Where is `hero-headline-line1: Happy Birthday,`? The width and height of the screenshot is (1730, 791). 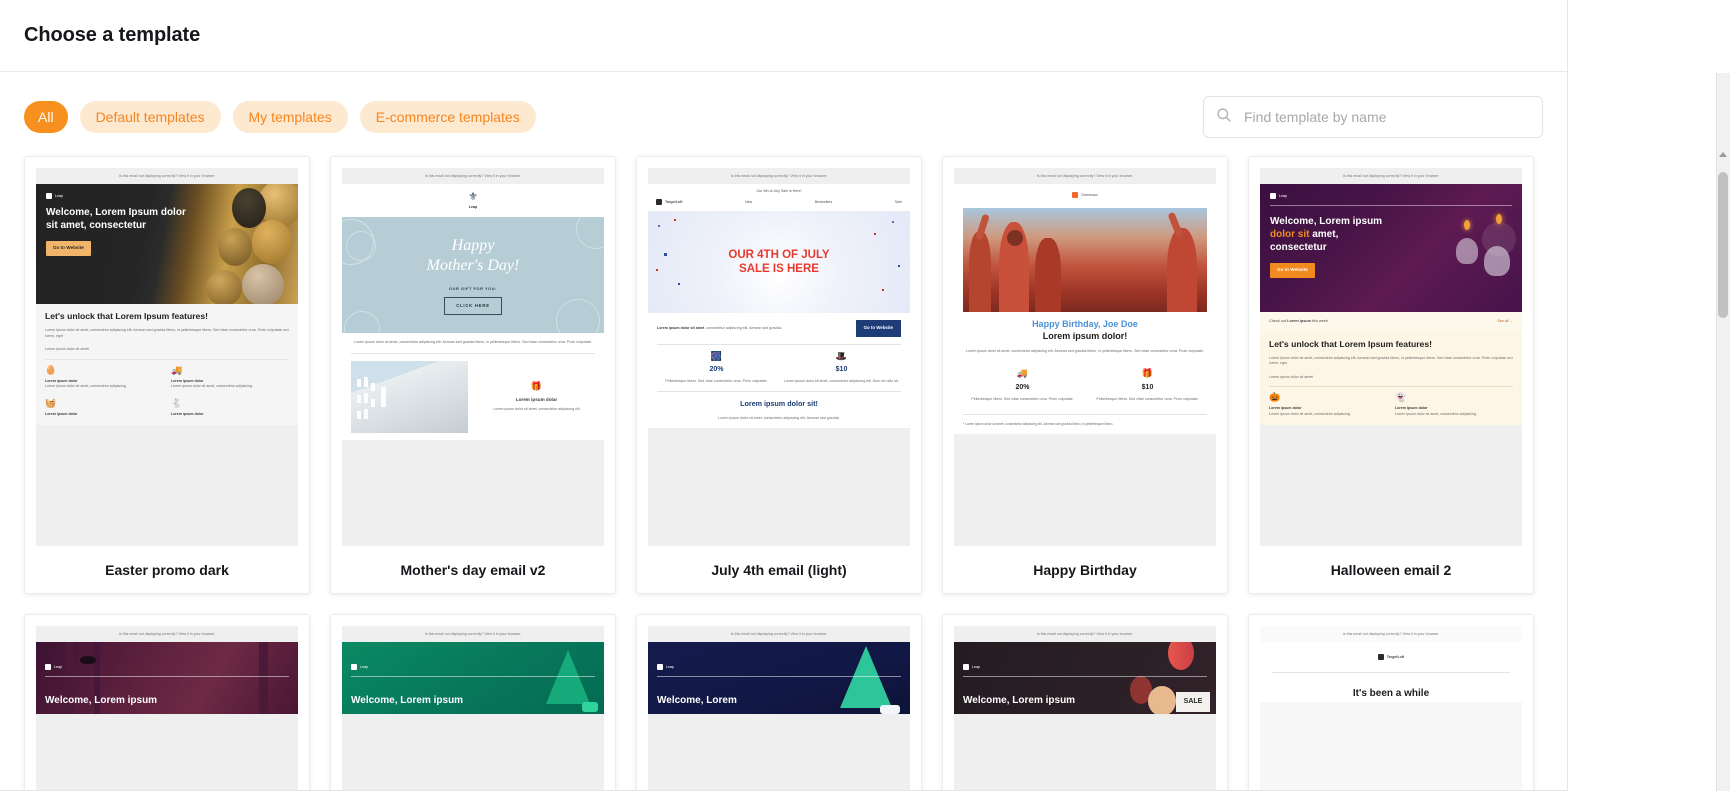
hero-headline-line1: Happy Birthday, is located at coordinates (1066, 324).